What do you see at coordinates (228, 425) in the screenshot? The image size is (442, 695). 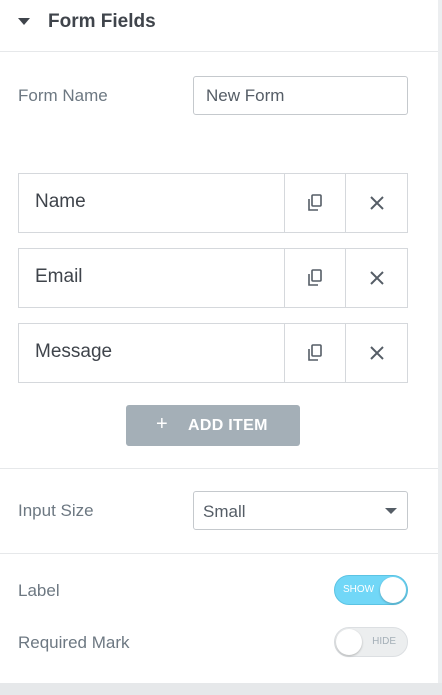 I see `add-item-label: ADD ITEM` at bounding box center [228, 425].